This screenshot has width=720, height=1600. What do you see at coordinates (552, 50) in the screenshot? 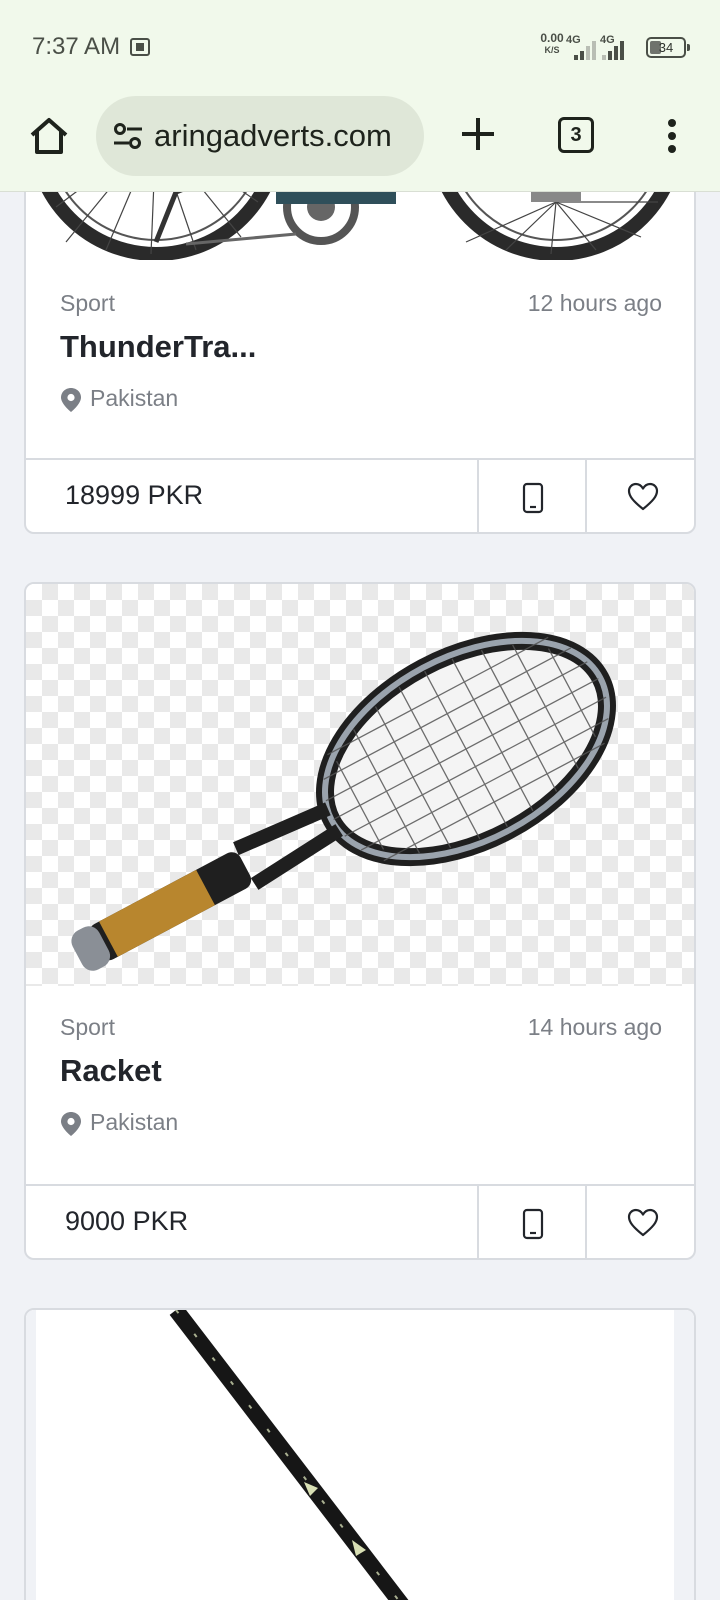
I see `network-speed-unit: K/S` at bounding box center [552, 50].